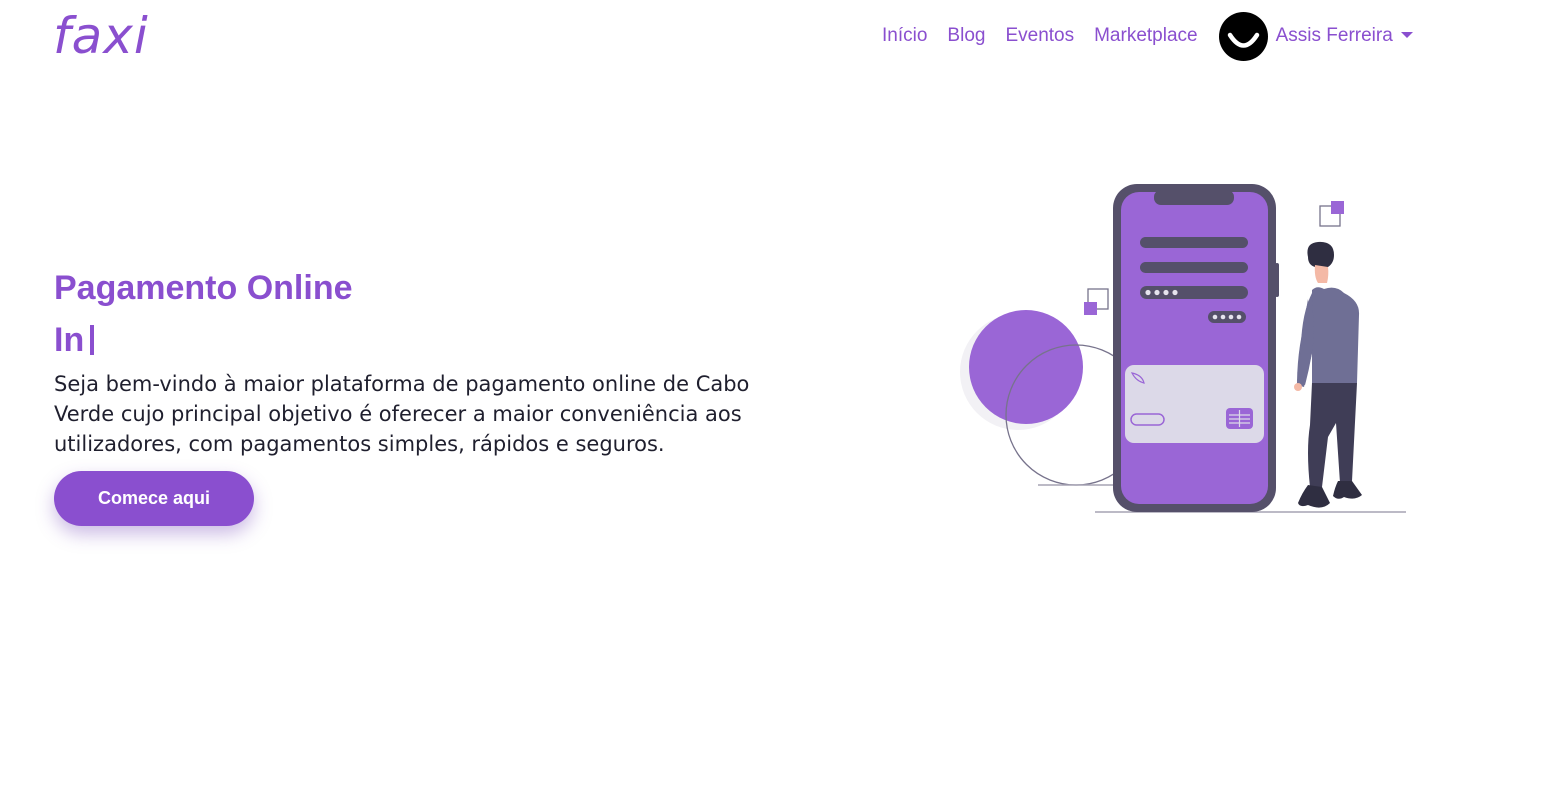 This screenshot has width=1545, height=806. What do you see at coordinates (203, 288) in the screenshot?
I see `hero-title: Pagamento Online` at bounding box center [203, 288].